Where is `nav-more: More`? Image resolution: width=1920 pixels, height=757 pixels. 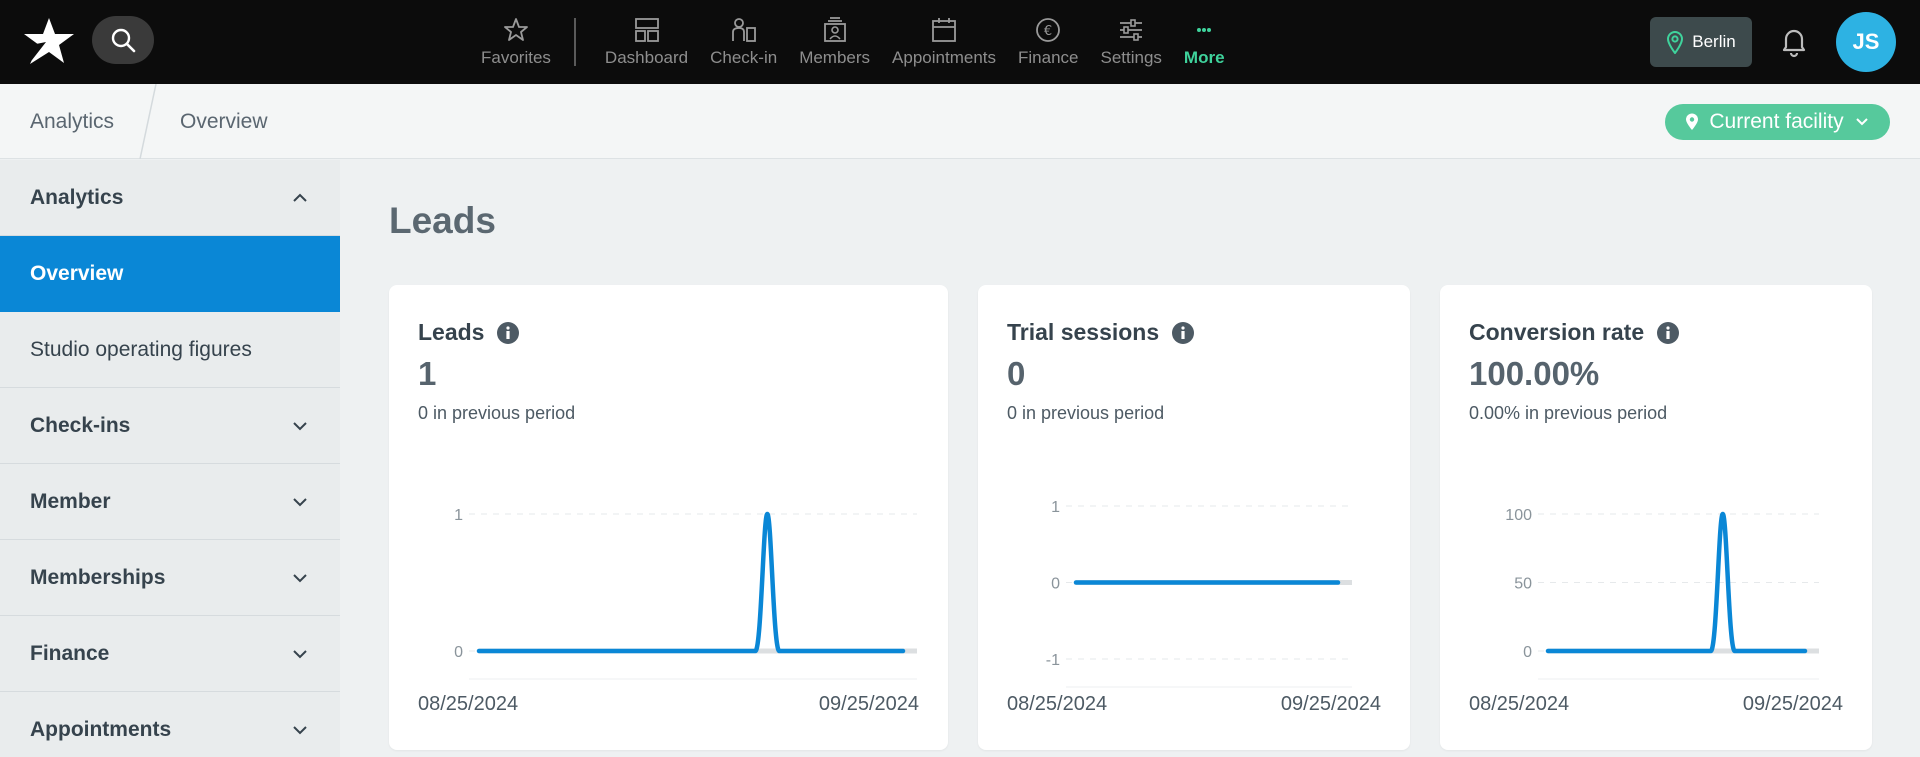
nav-more: More is located at coordinates (1204, 42).